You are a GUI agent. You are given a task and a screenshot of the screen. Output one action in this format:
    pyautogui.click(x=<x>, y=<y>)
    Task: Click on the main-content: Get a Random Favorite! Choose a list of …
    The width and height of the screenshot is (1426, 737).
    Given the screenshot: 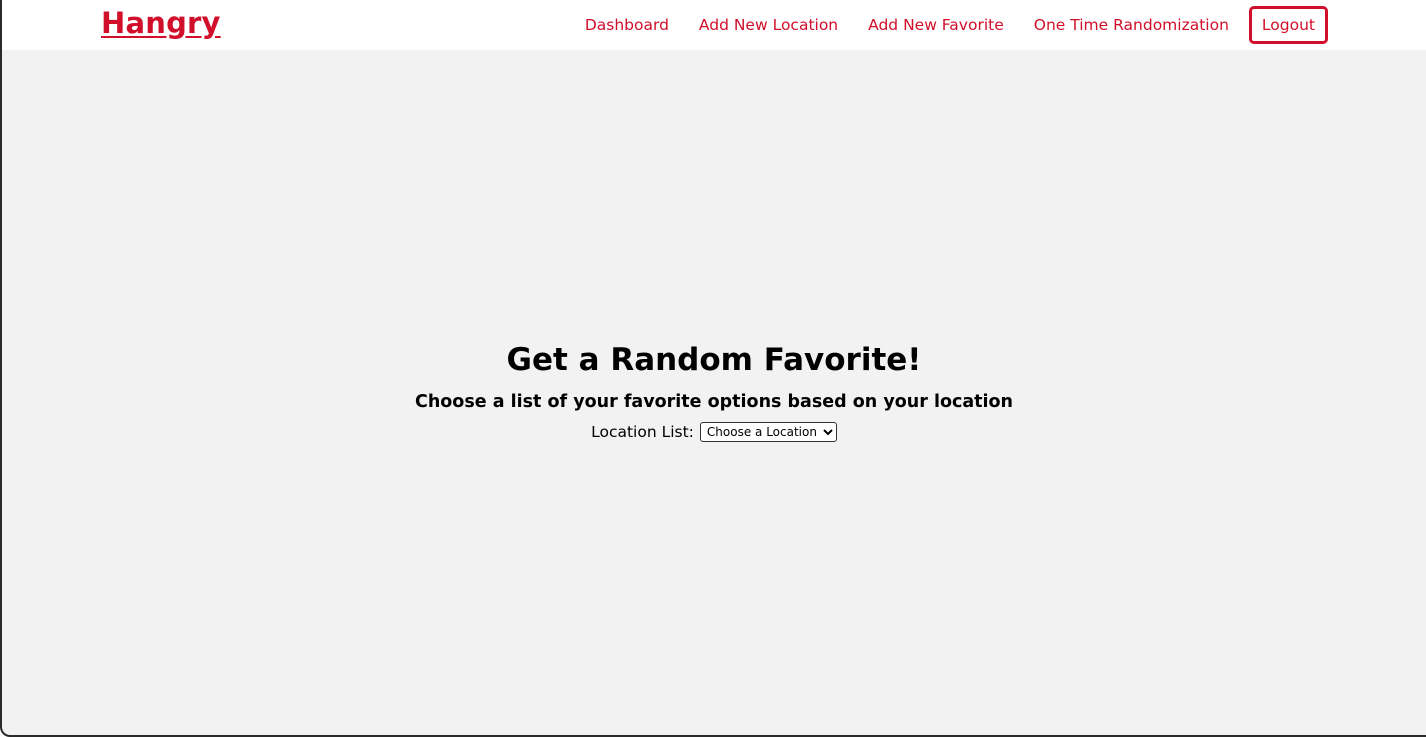 What is the action you would take?
    pyautogui.click(x=714, y=390)
    